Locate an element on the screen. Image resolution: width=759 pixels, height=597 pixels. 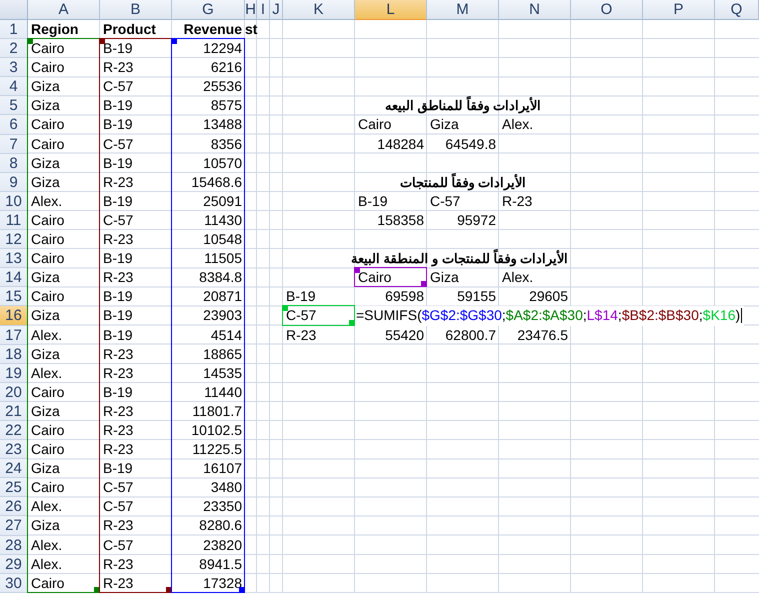
column-header: B is located at coordinates (136, 10).